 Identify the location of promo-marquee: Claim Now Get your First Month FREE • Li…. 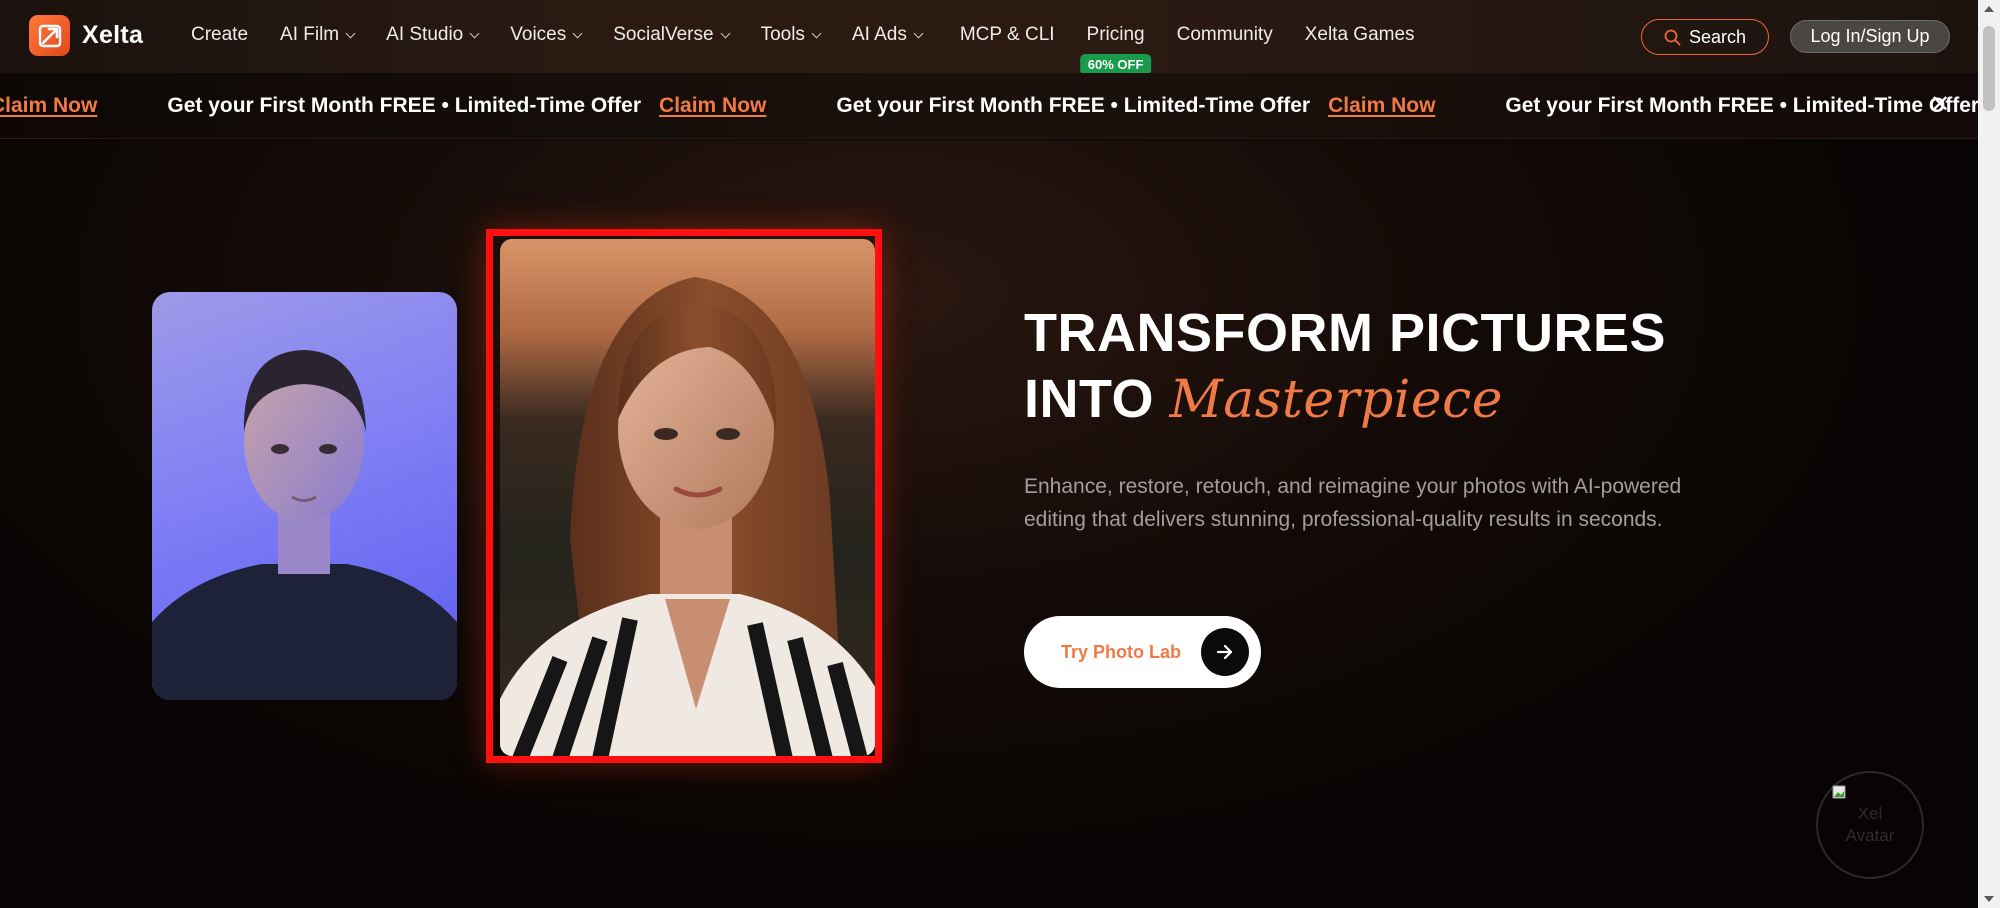
(989, 105).